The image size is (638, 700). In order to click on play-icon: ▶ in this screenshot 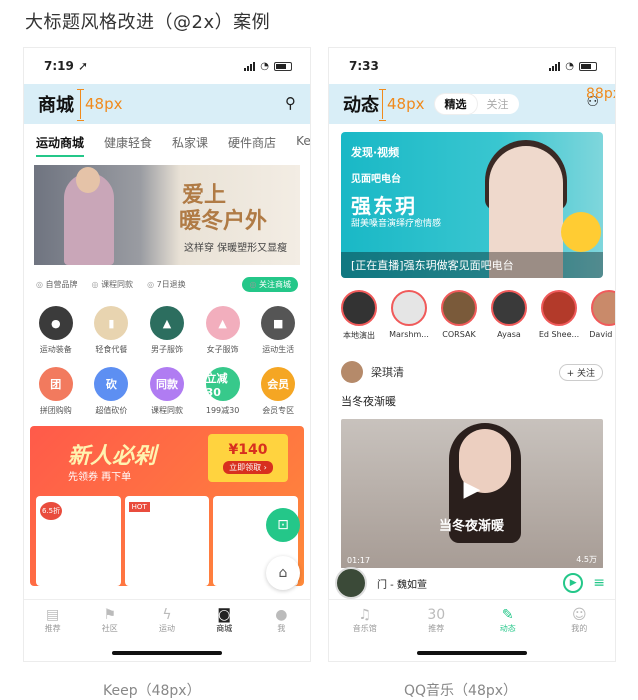, I will do `click(472, 491)`.